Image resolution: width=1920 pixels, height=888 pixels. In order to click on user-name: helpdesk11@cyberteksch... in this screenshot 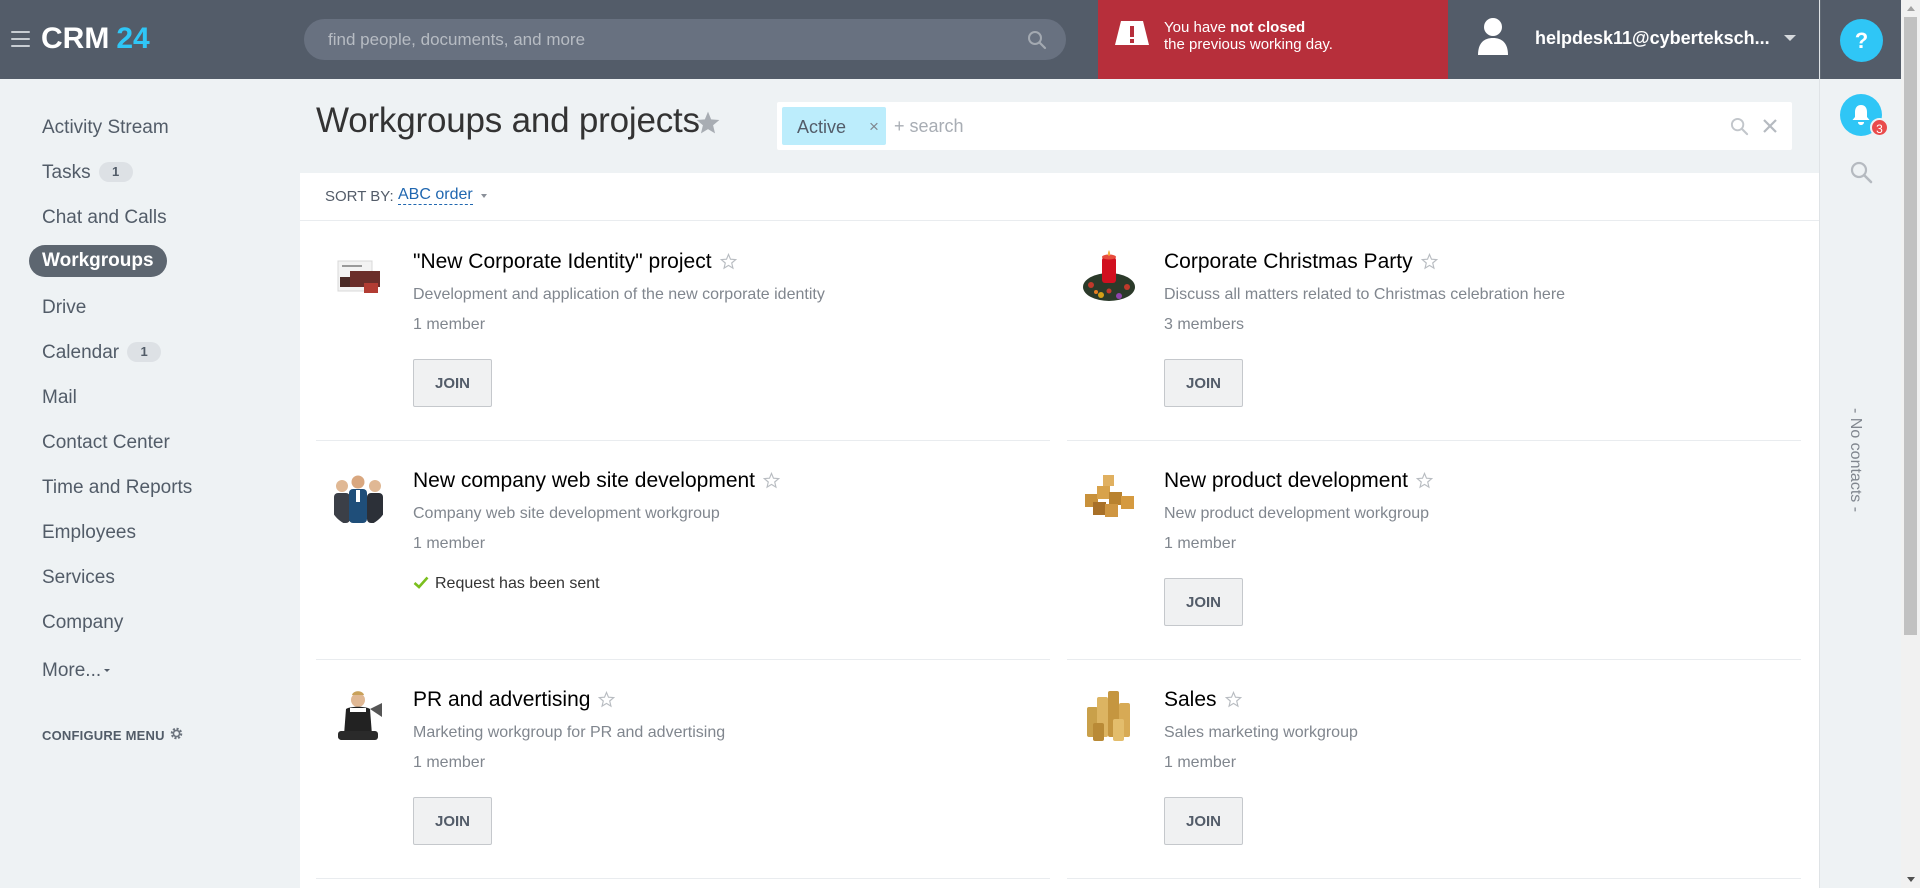, I will do `click(1652, 38)`.